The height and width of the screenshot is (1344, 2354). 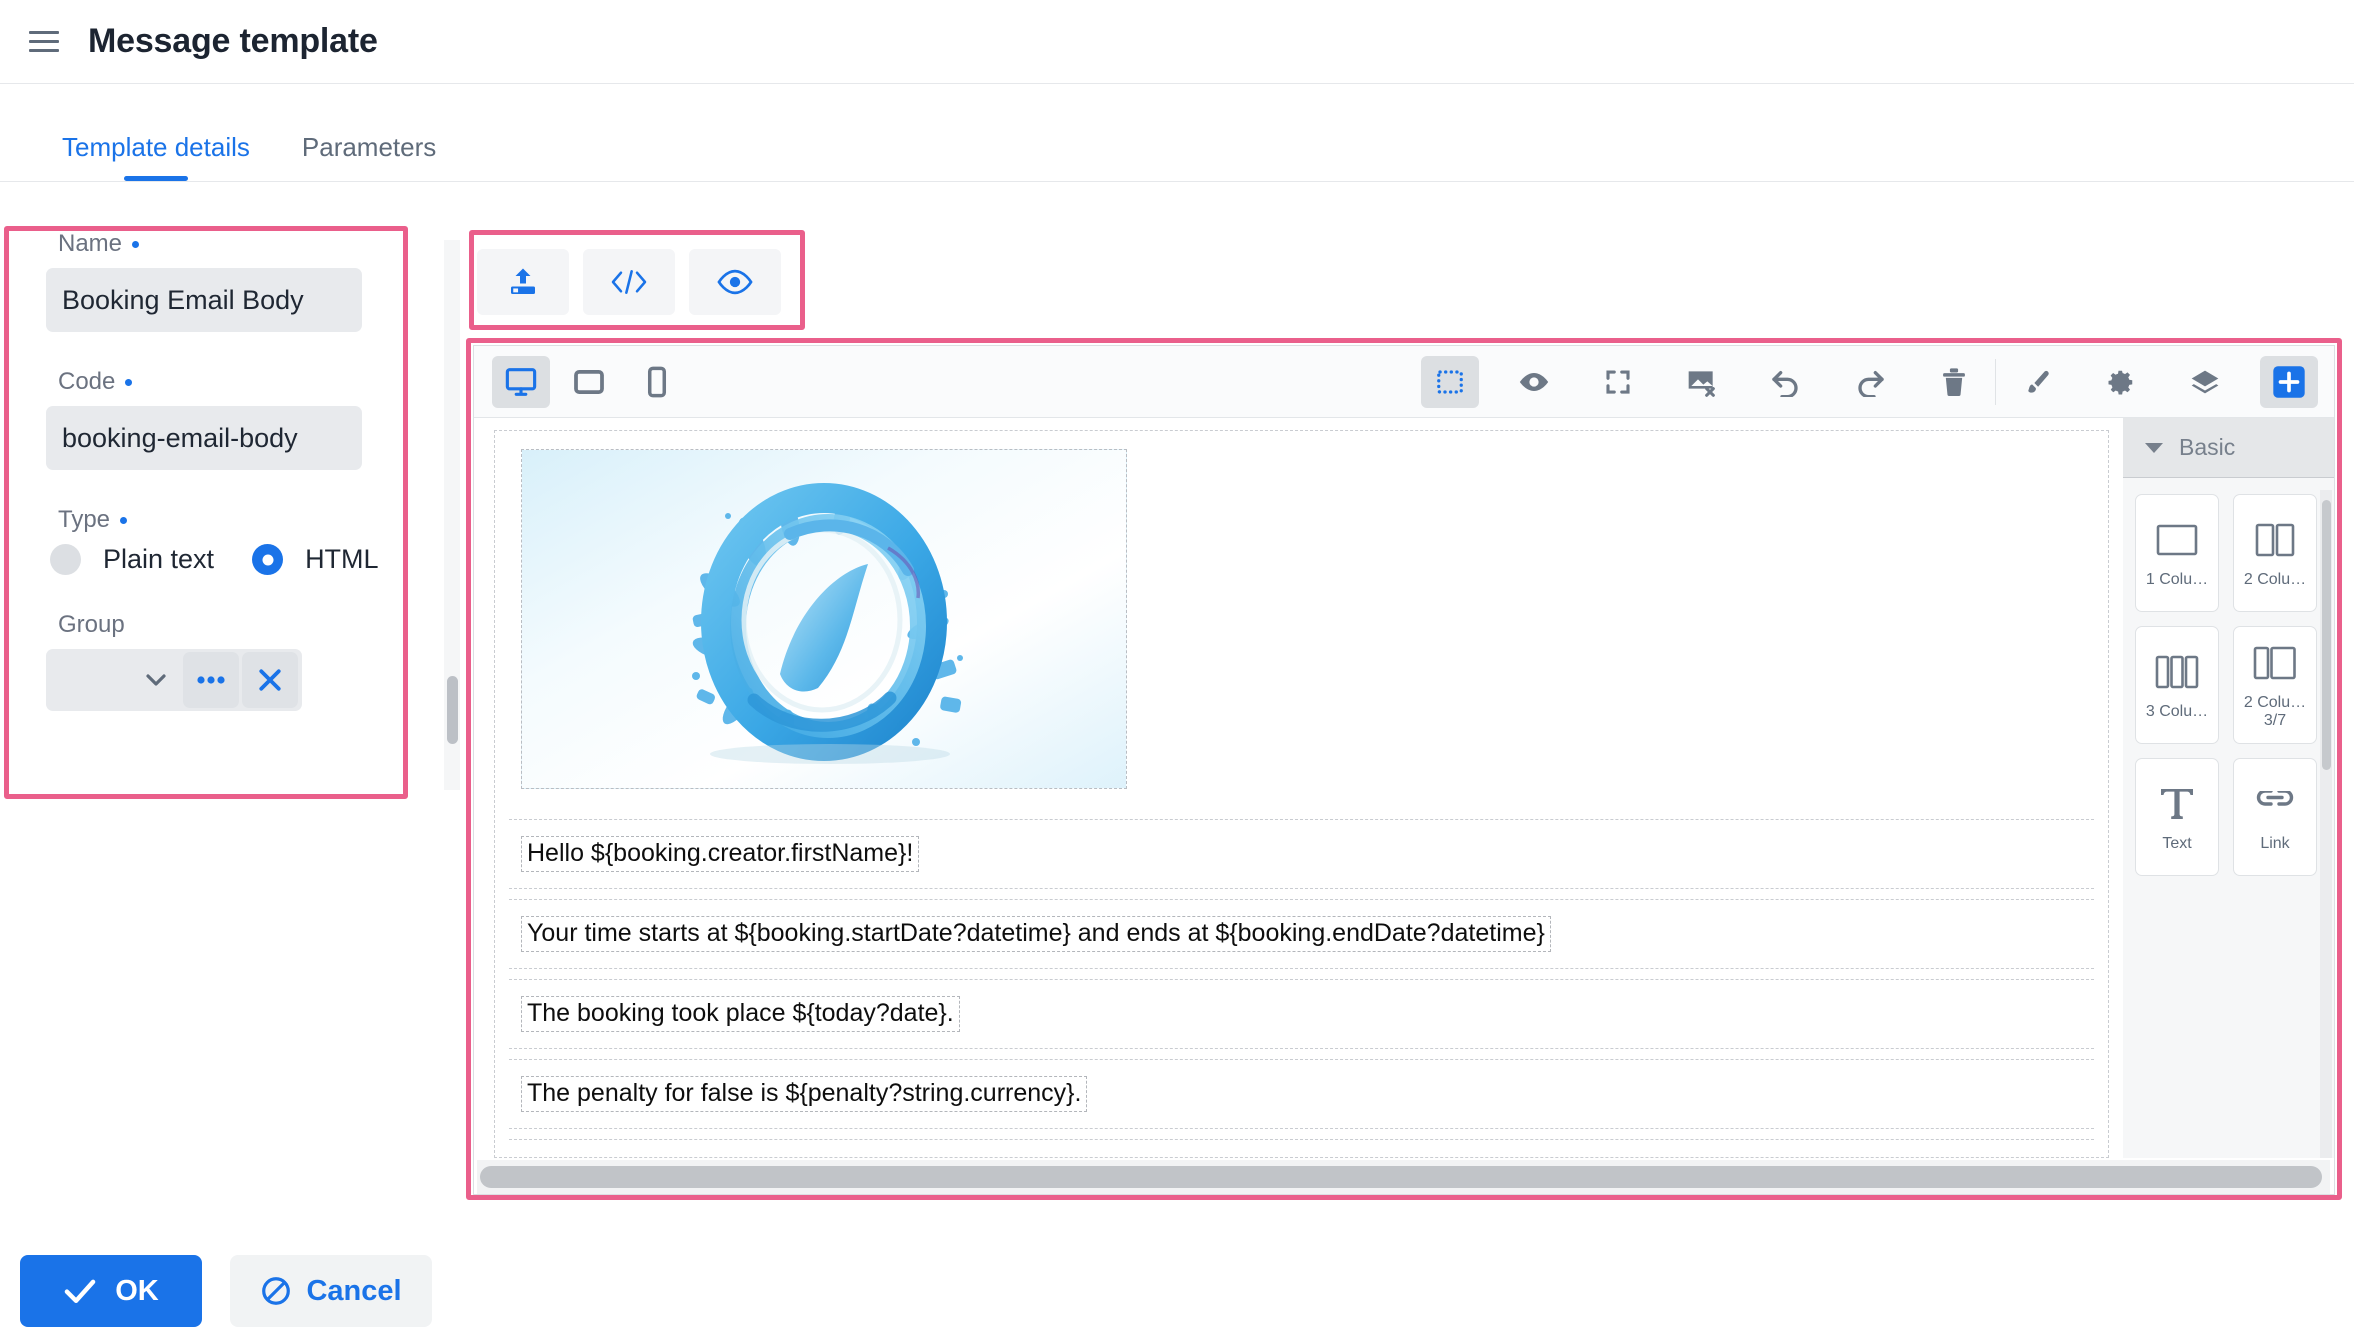 I want to click on blocks-scrollbar-thumb, so click(x=2326, y=635).